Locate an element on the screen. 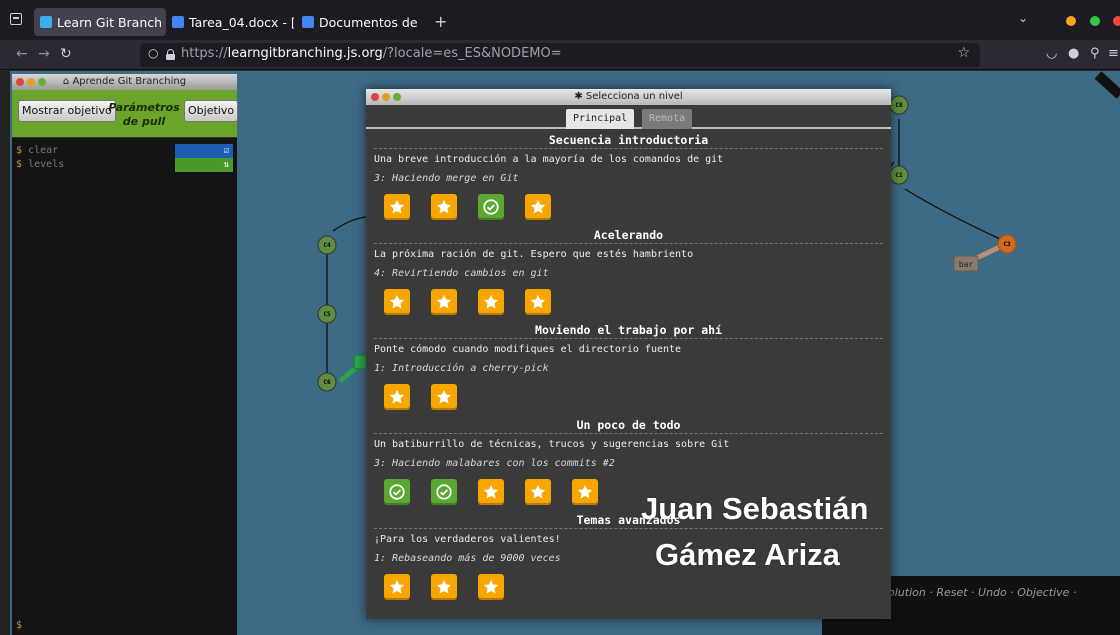  dialog-titlebar: ✱ Selecciona un nivel is located at coordinates (628, 97).